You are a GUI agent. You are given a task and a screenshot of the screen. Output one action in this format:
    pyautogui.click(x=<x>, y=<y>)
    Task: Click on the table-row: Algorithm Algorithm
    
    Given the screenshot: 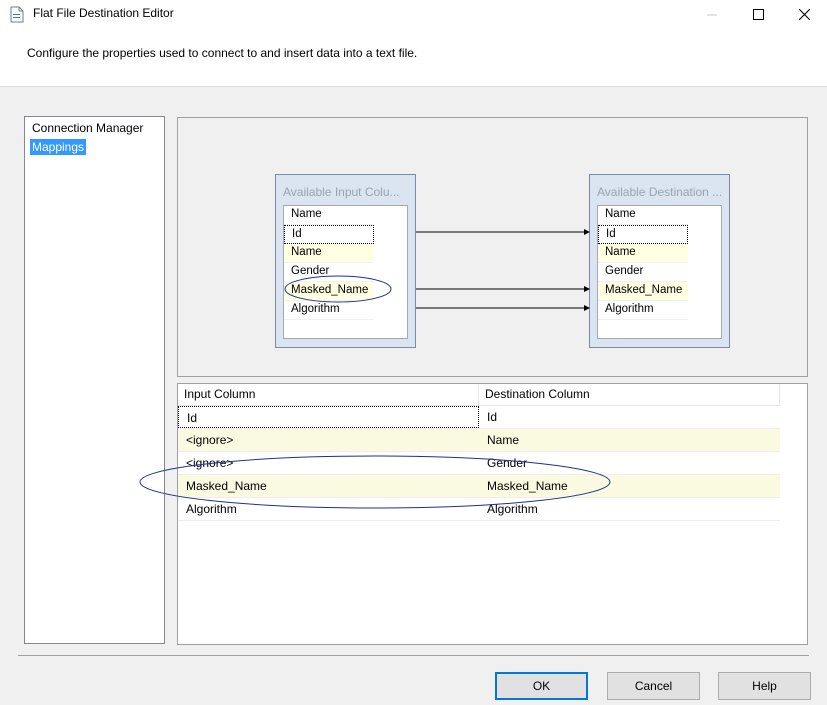 What is the action you would take?
    pyautogui.click(x=479, y=509)
    